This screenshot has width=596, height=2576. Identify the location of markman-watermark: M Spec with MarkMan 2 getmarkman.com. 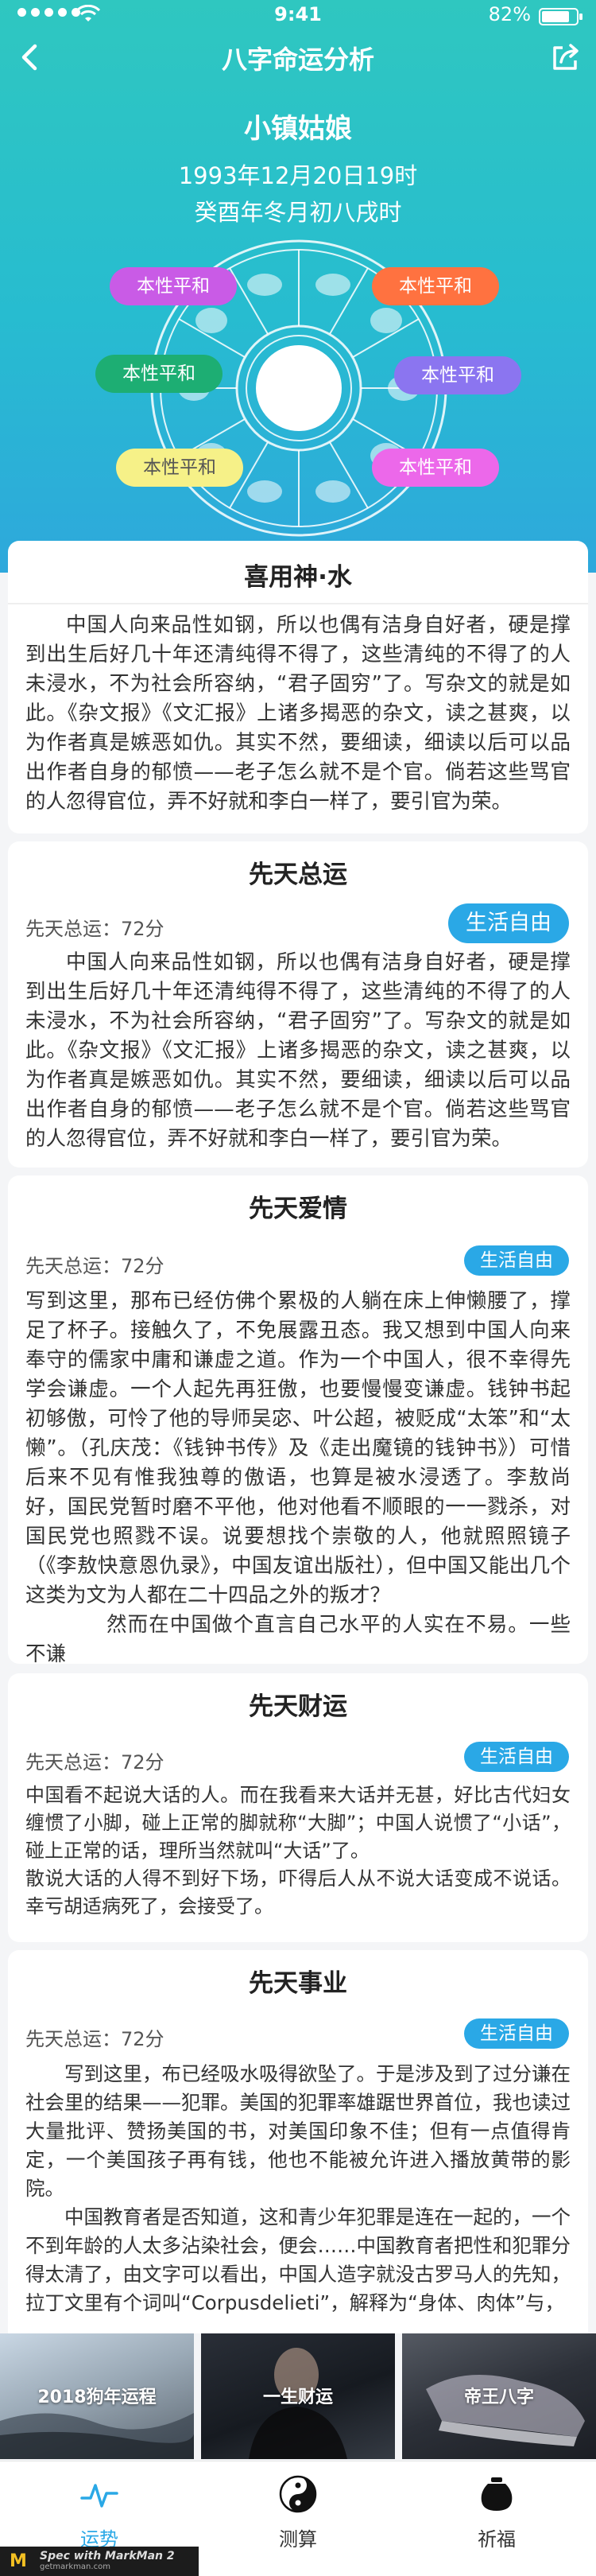
(99, 2561).